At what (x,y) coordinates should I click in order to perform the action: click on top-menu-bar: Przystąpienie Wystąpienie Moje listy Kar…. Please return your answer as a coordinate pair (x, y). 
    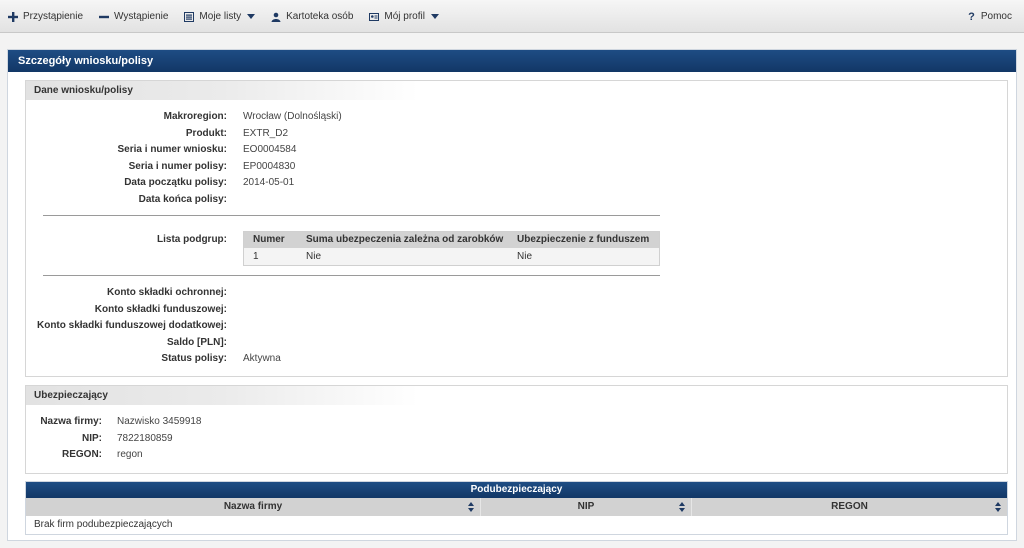
    Looking at the image, I should click on (512, 16).